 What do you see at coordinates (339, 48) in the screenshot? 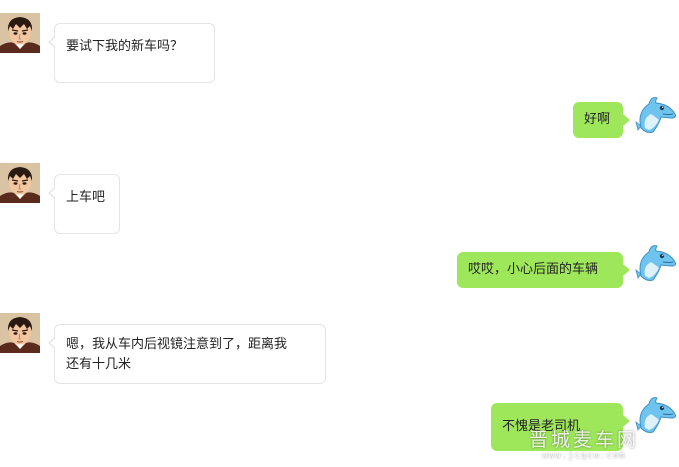
I see `message-row: 要试下我的新车吗？` at bounding box center [339, 48].